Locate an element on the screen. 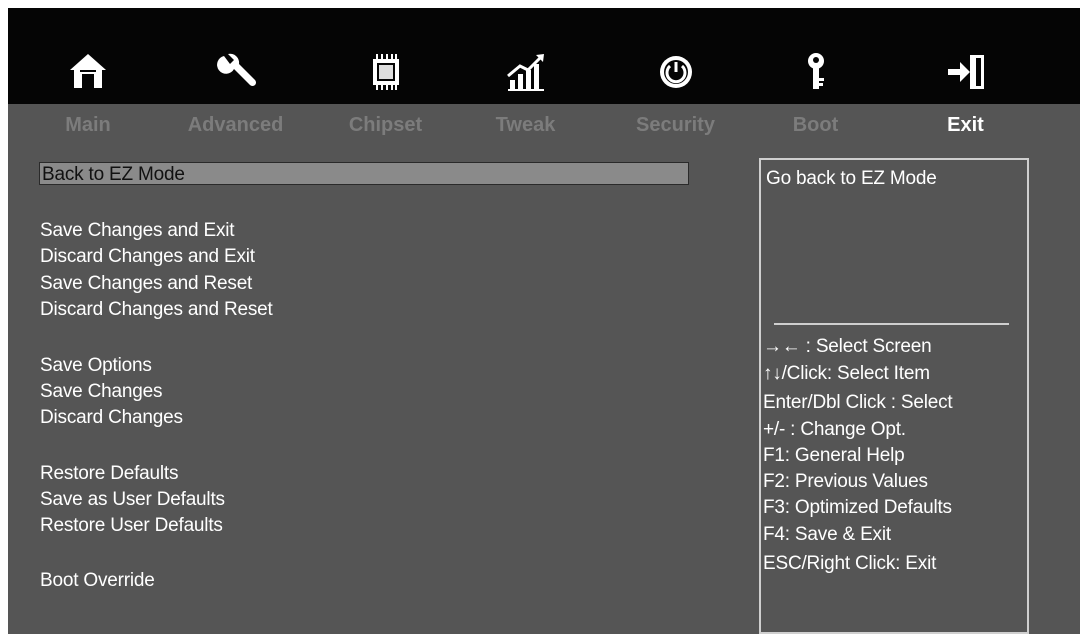 This screenshot has height=634, width=1084. menu-item-restore-user-defaults: Restore User Defaults is located at coordinates (131, 526).